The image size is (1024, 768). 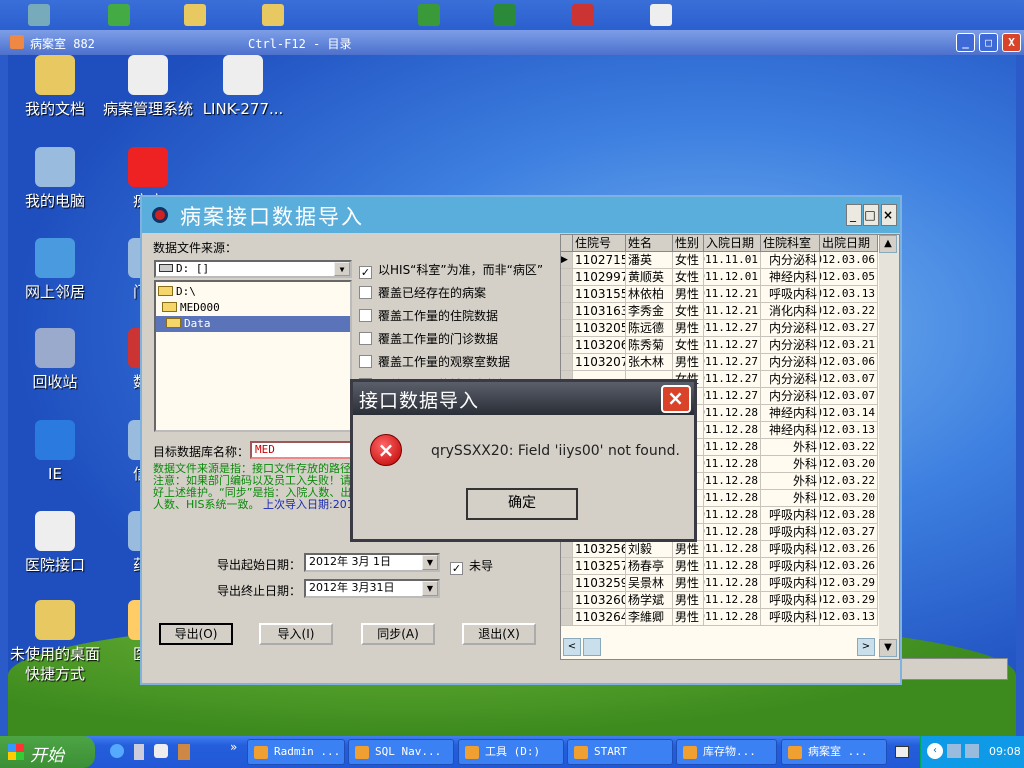 I want to click on table-row: 1103155林依柏男性 2011.12.21 呼吸内科2012.03.13, so click(x=720, y=294).